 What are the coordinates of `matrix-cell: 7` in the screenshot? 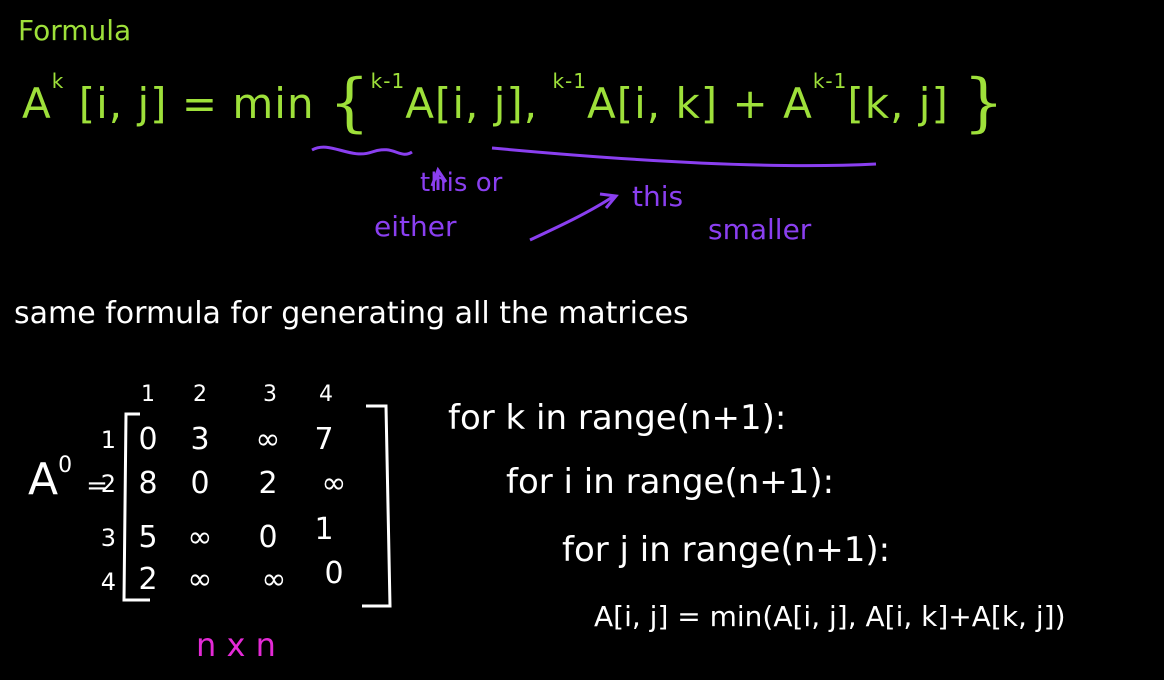 It's located at (324, 439).